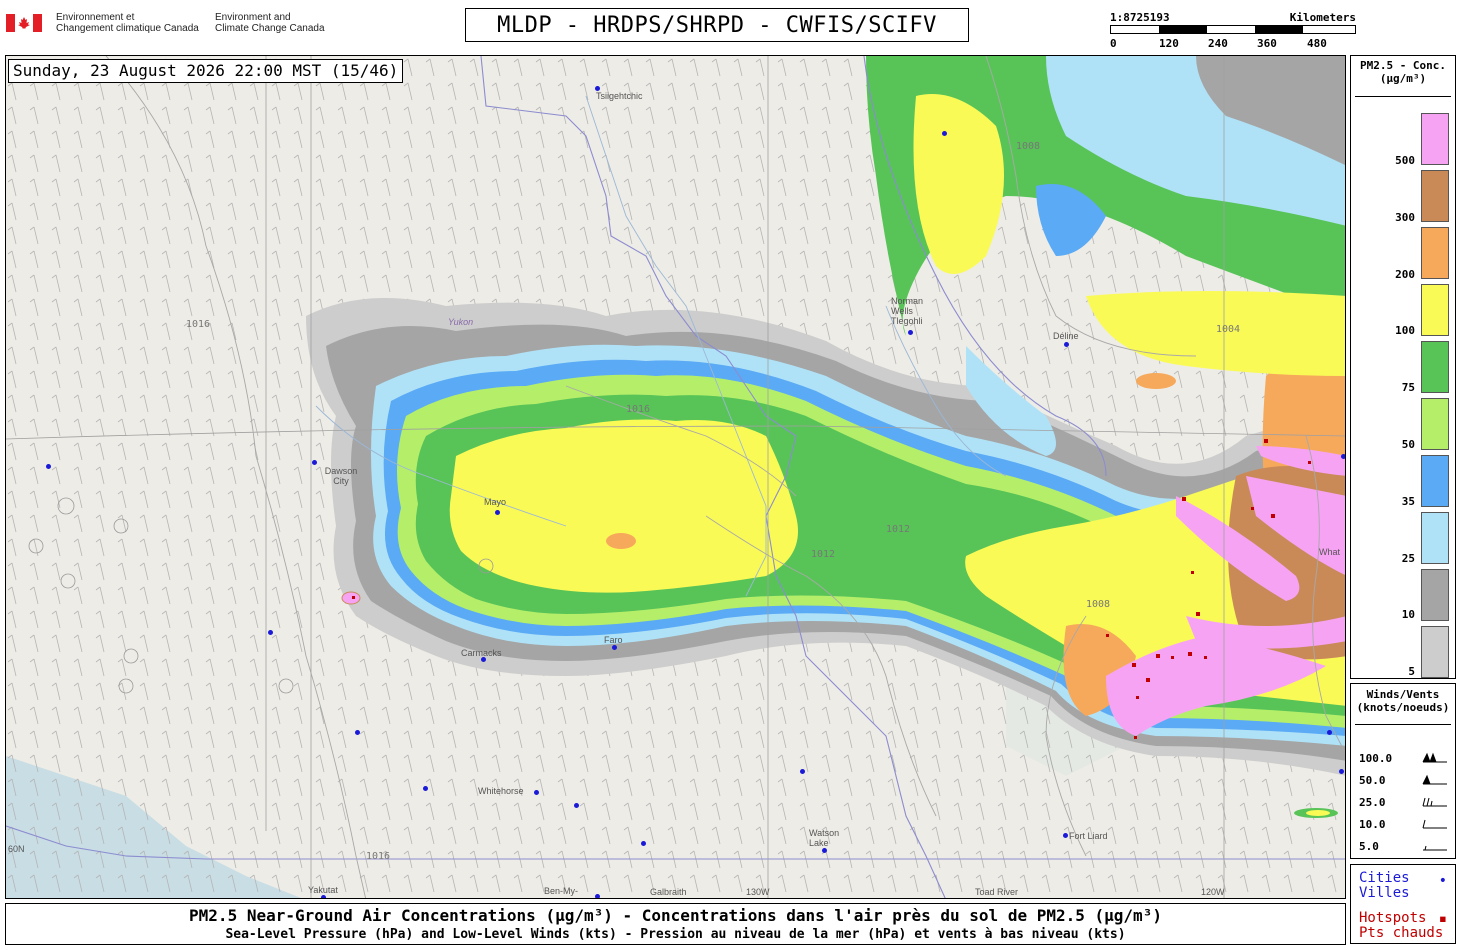 This screenshot has width=1460, height=950. I want to click on legend-label: 25, so click(1408, 558).